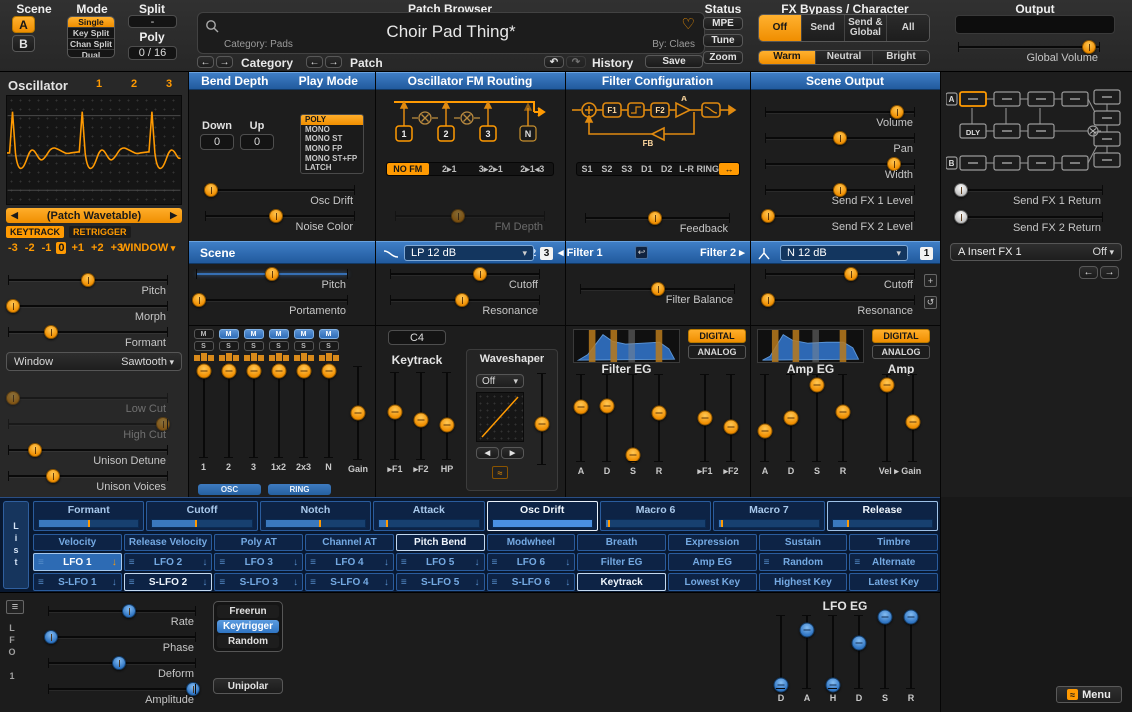 The image size is (1132, 712). Describe the element at coordinates (91, 44) in the screenshot. I see `mode-option: Chan Split` at that location.